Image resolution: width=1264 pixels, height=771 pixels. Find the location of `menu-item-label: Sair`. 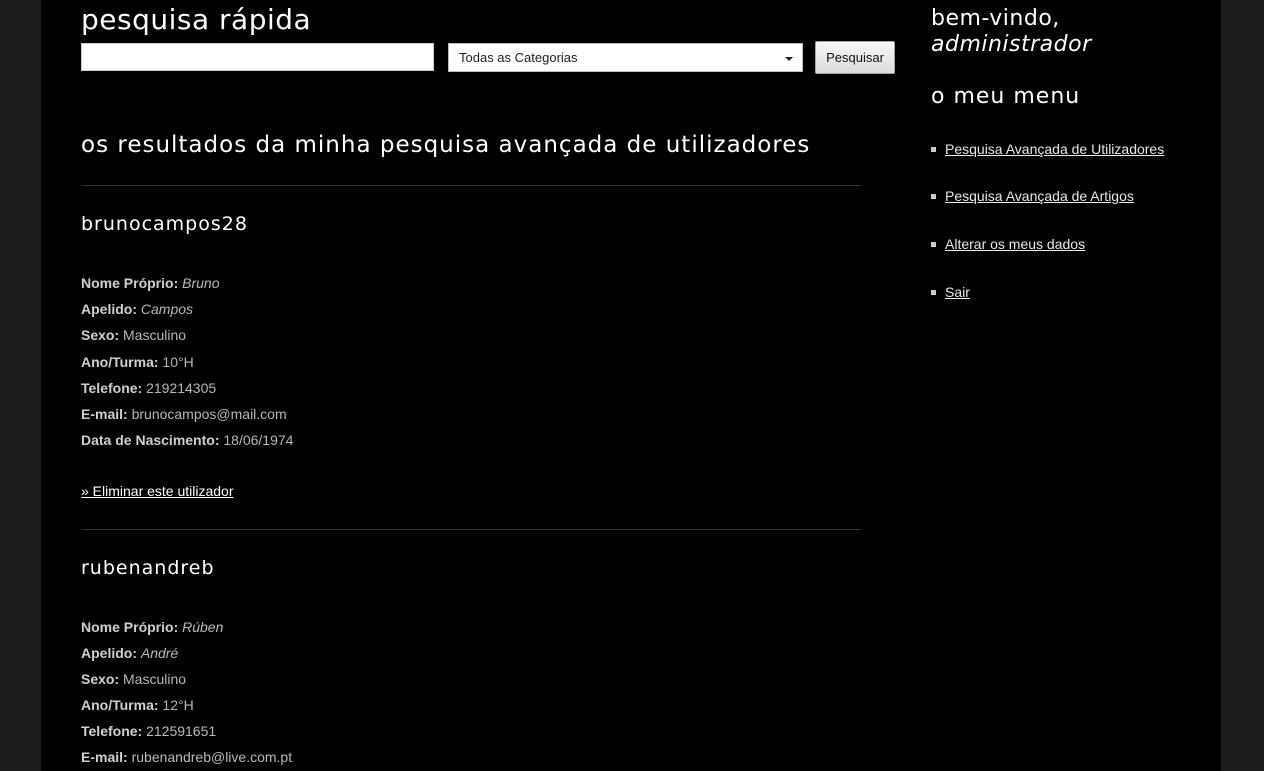

menu-item-label: Sair is located at coordinates (957, 292).